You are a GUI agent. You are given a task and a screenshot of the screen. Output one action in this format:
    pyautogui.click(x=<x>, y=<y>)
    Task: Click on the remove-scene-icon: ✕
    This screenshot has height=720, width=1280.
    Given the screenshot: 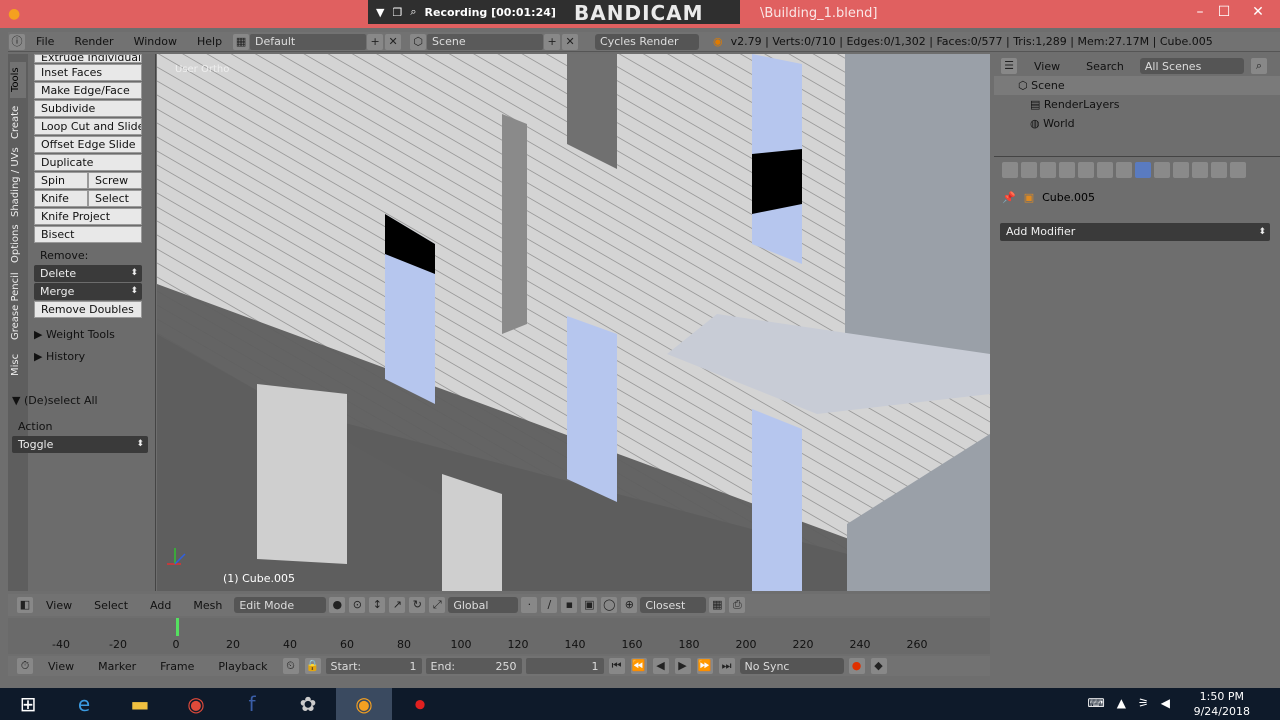 What is the action you would take?
    pyautogui.click(x=570, y=41)
    